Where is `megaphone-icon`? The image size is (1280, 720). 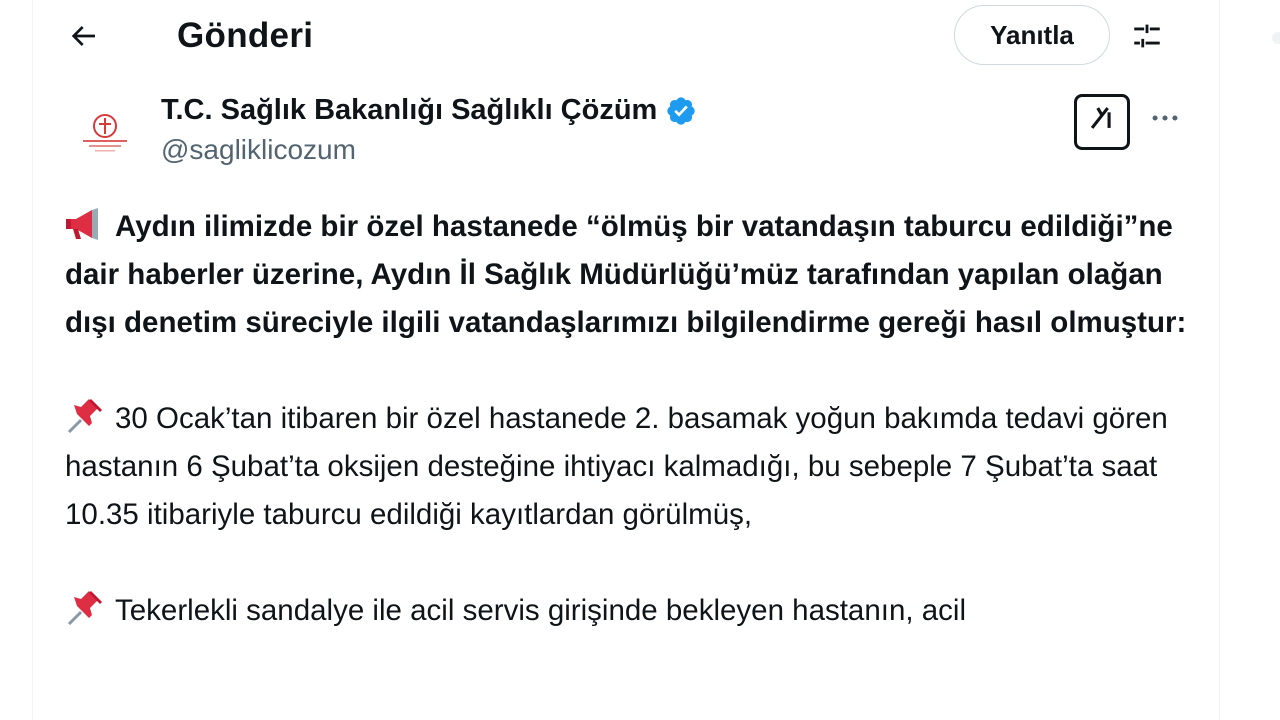 megaphone-icon is located at coordinates (85, 224).